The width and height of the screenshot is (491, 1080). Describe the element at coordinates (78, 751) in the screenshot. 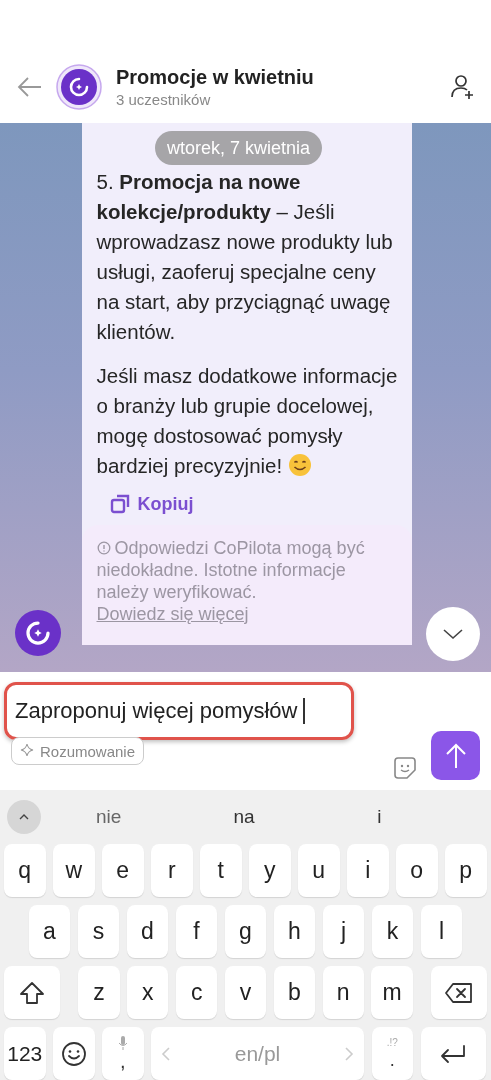

I see `reasoning-chip: Rozumowanie` at that location.